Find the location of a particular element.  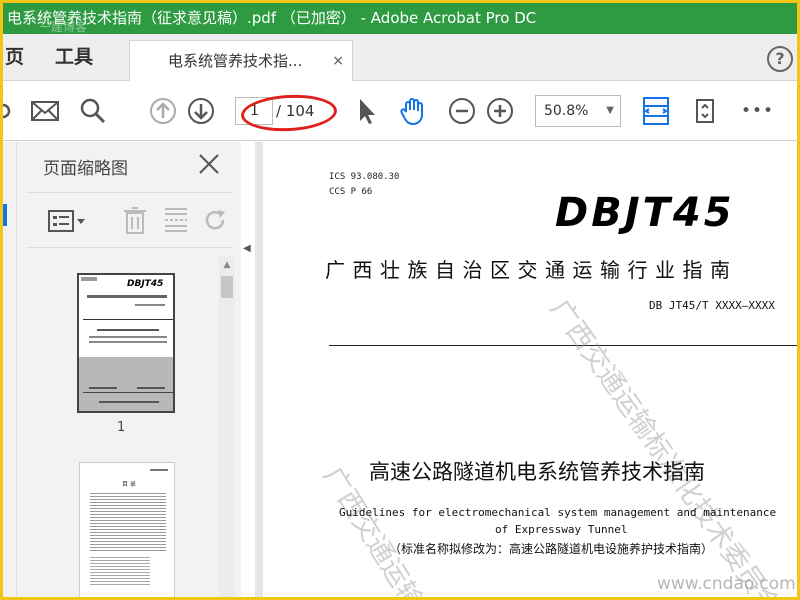

document-main-title: 高速公路隧道机电系统管养技术指南 is located at coordinates (537, 472).